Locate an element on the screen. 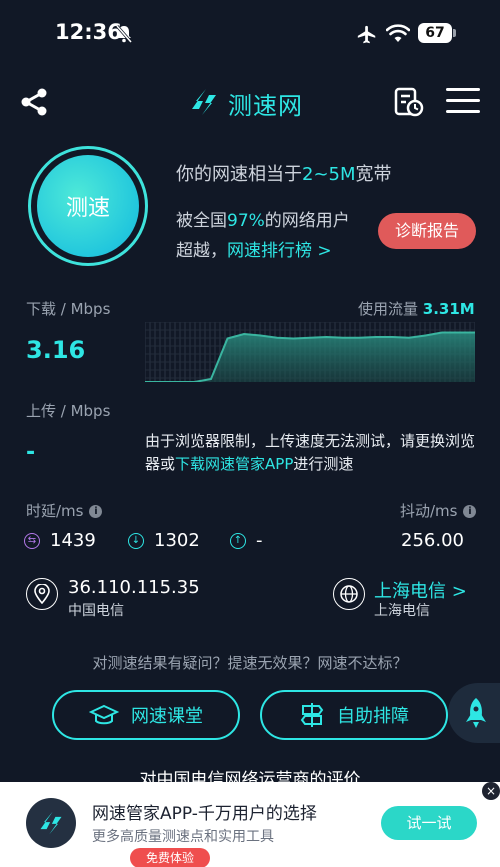  rank-prefix: 被全国 is located at coordinates (201, 221).